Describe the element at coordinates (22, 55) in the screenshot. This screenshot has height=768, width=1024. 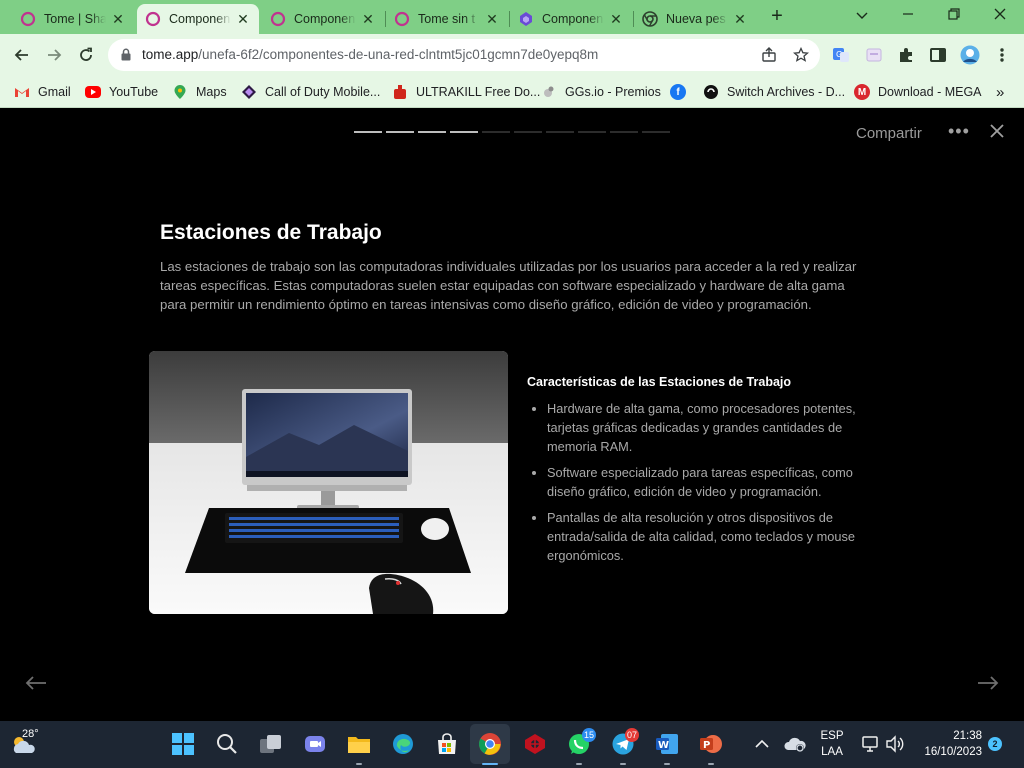
I see `back-button` at that location.